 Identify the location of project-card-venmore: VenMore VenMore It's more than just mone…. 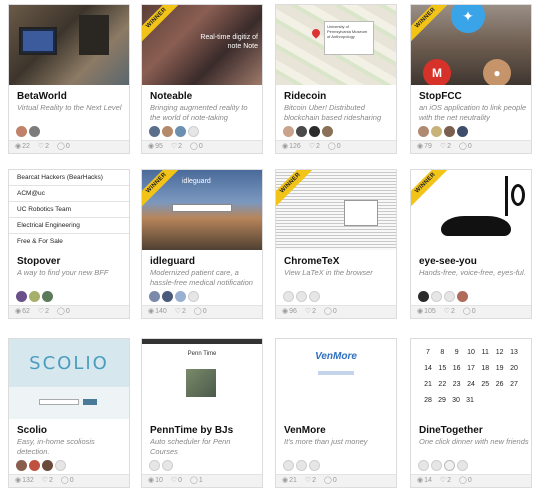
(336, 413).